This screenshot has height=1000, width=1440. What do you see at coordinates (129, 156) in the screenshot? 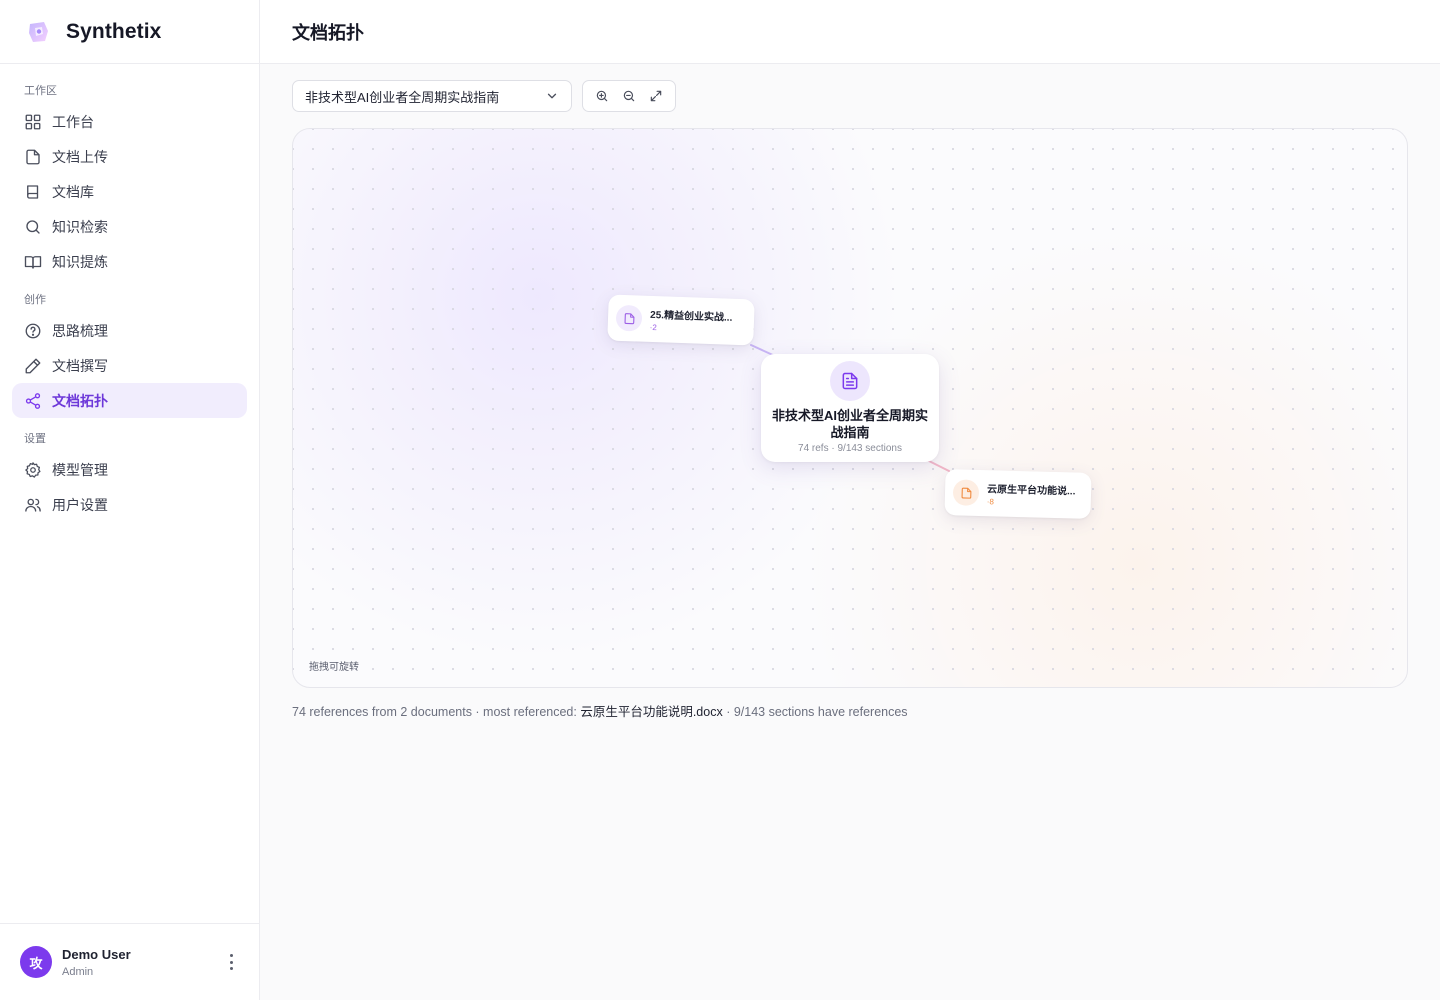
I see `sidebar-item-upload: 文档上传` at bounding box center [129, 156].